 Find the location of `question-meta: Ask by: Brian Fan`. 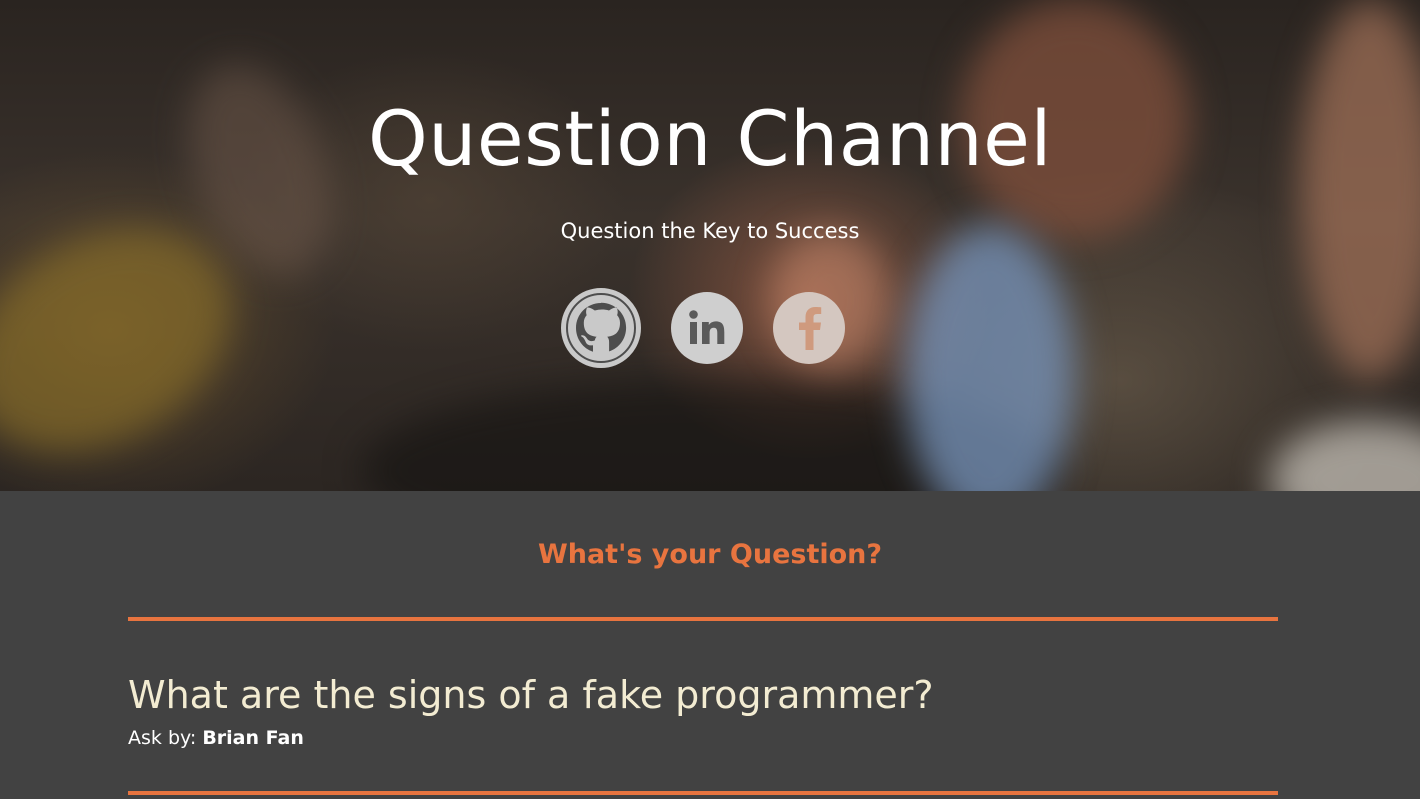

question-meta: Ask by: Brian Fan is located at coordinates (216, 738).